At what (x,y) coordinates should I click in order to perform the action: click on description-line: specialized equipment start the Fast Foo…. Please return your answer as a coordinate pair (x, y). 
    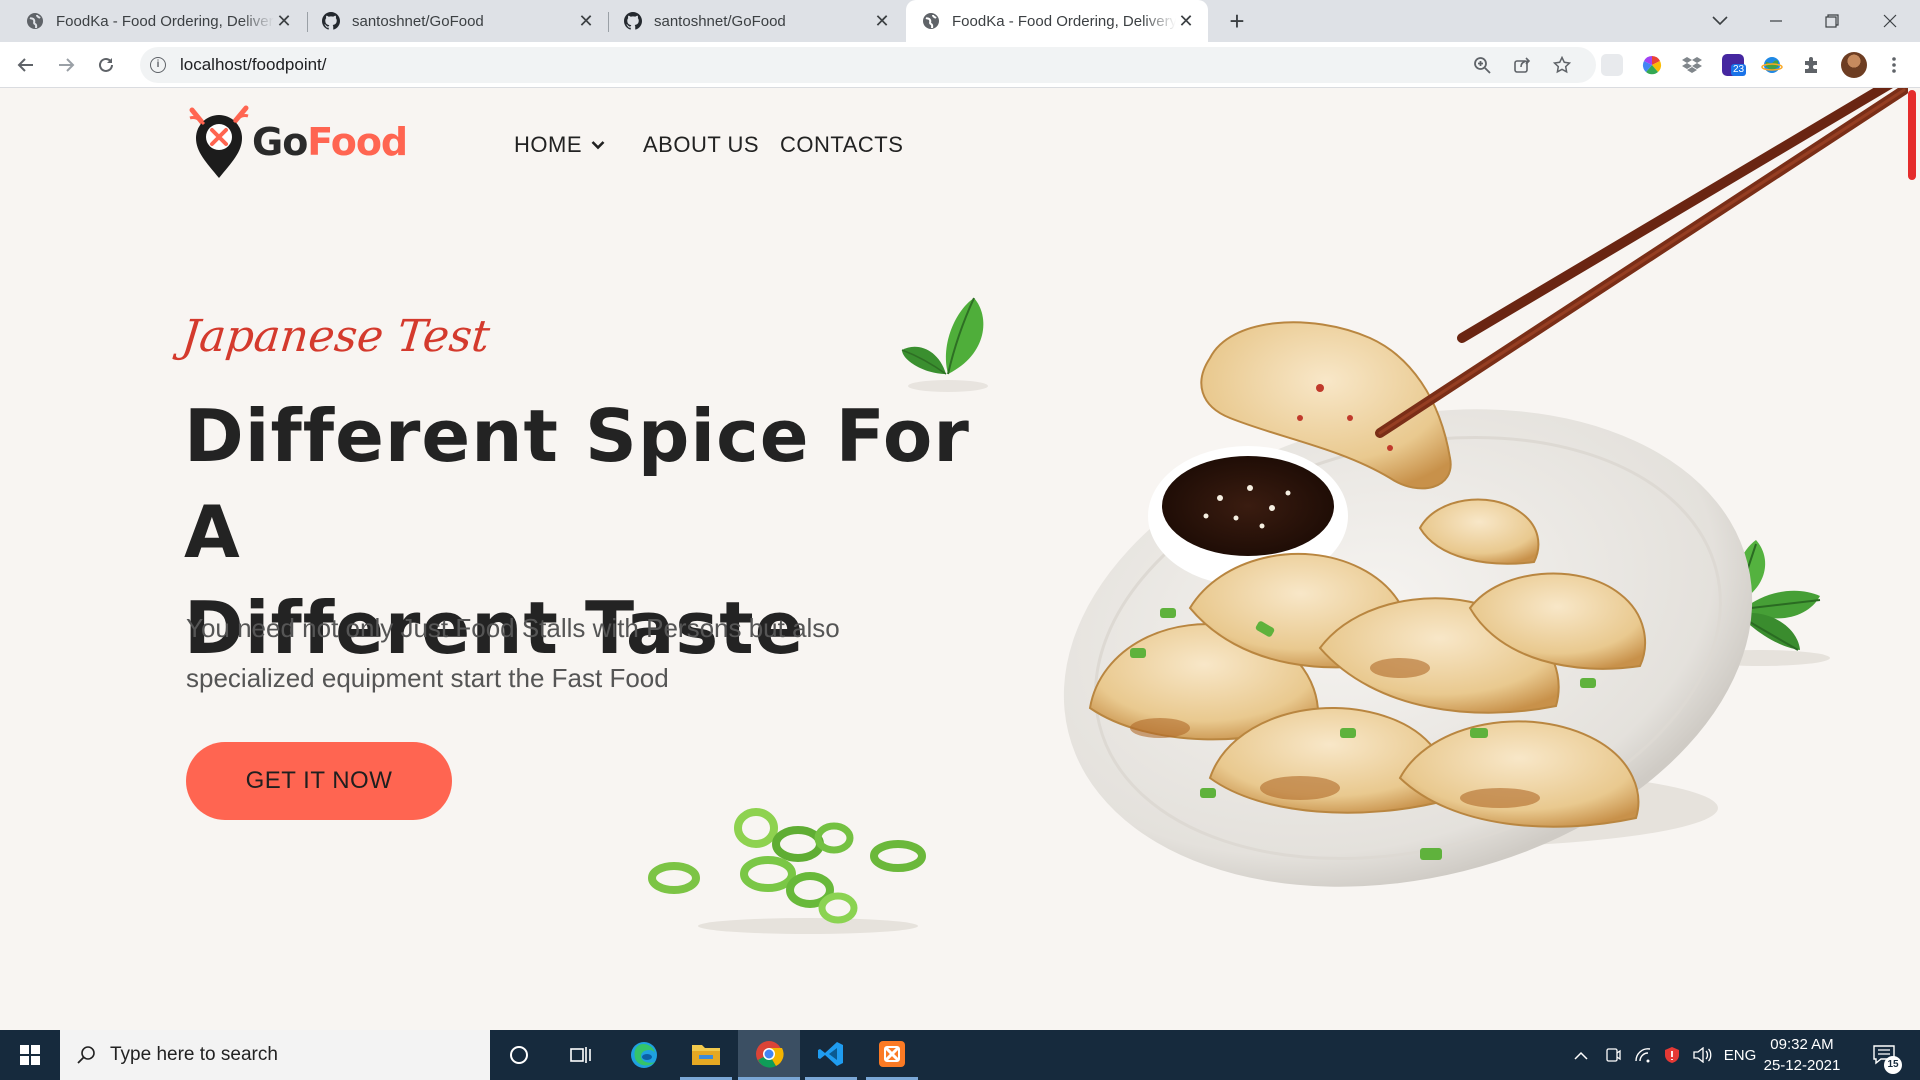
    Looking at the image, I should click on (427, 678).